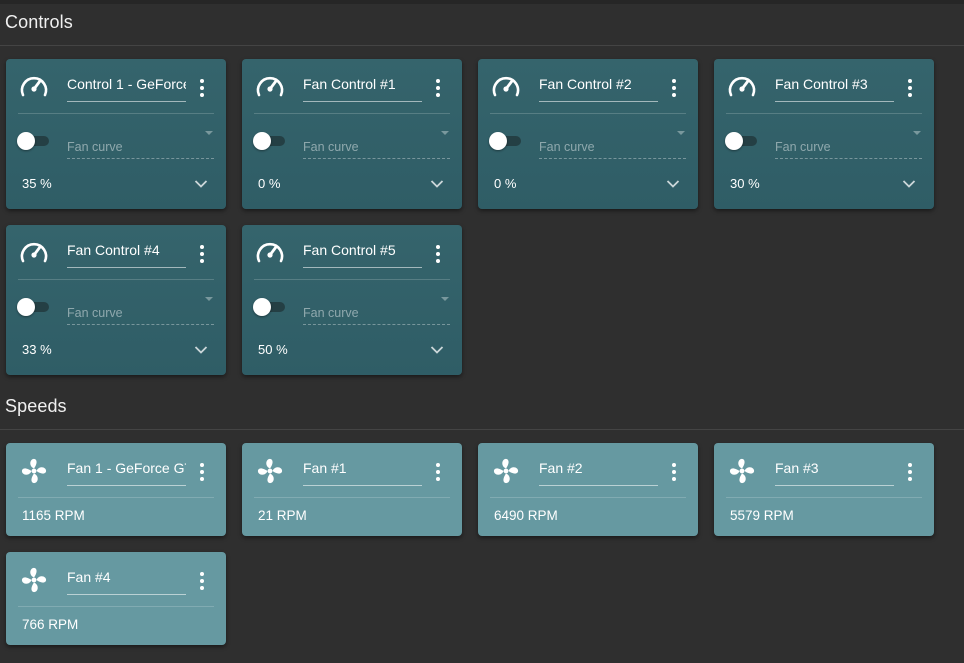  I want to click on control-name-field: Control 1 - GeForce, so click(126, 88).